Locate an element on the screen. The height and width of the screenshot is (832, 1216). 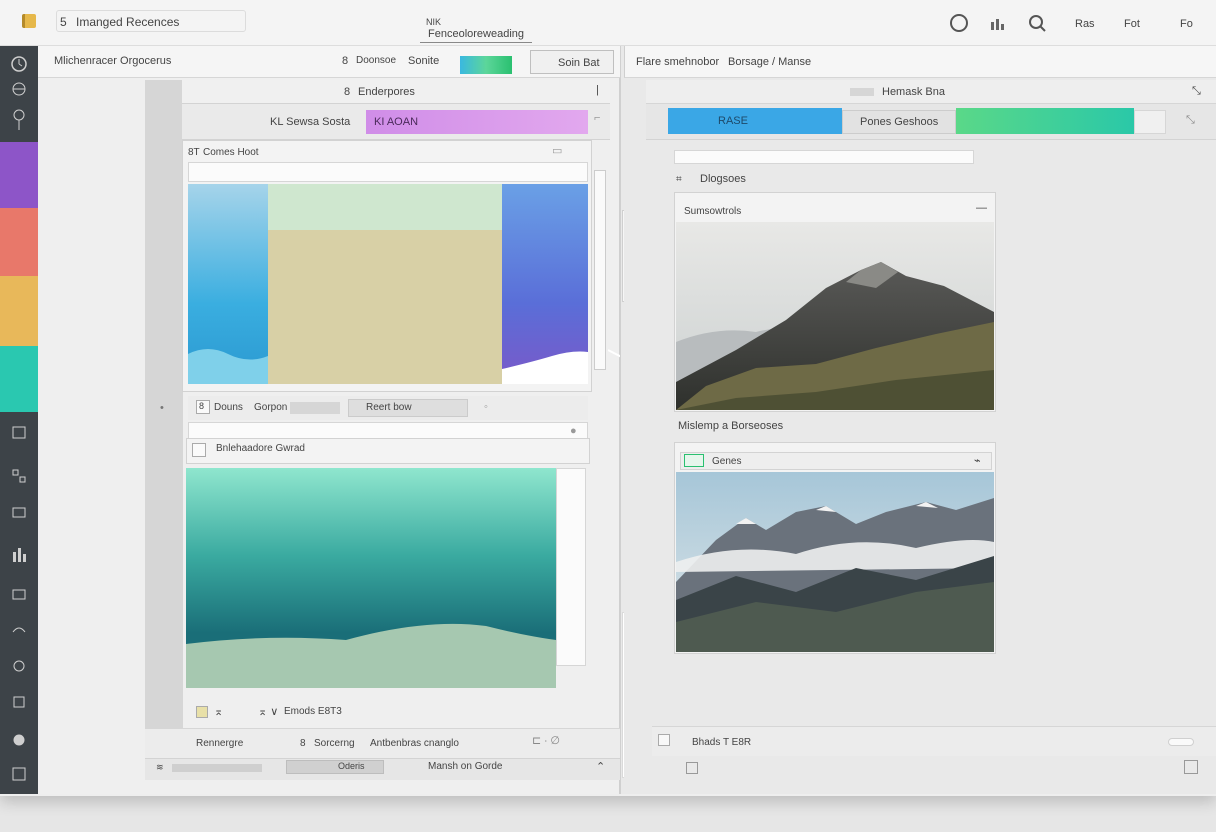
left-footer-row is located at coordinates (397, 712).